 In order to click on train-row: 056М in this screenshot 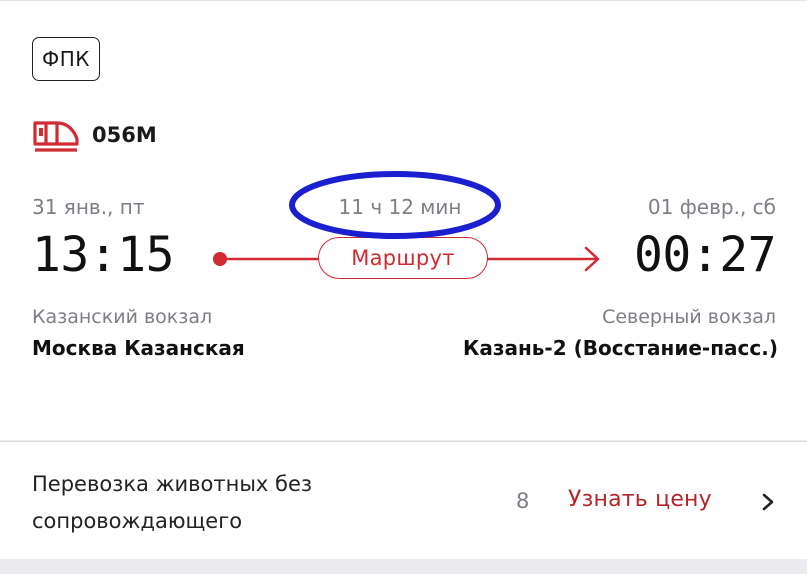, I will do `click(94, 135)`.